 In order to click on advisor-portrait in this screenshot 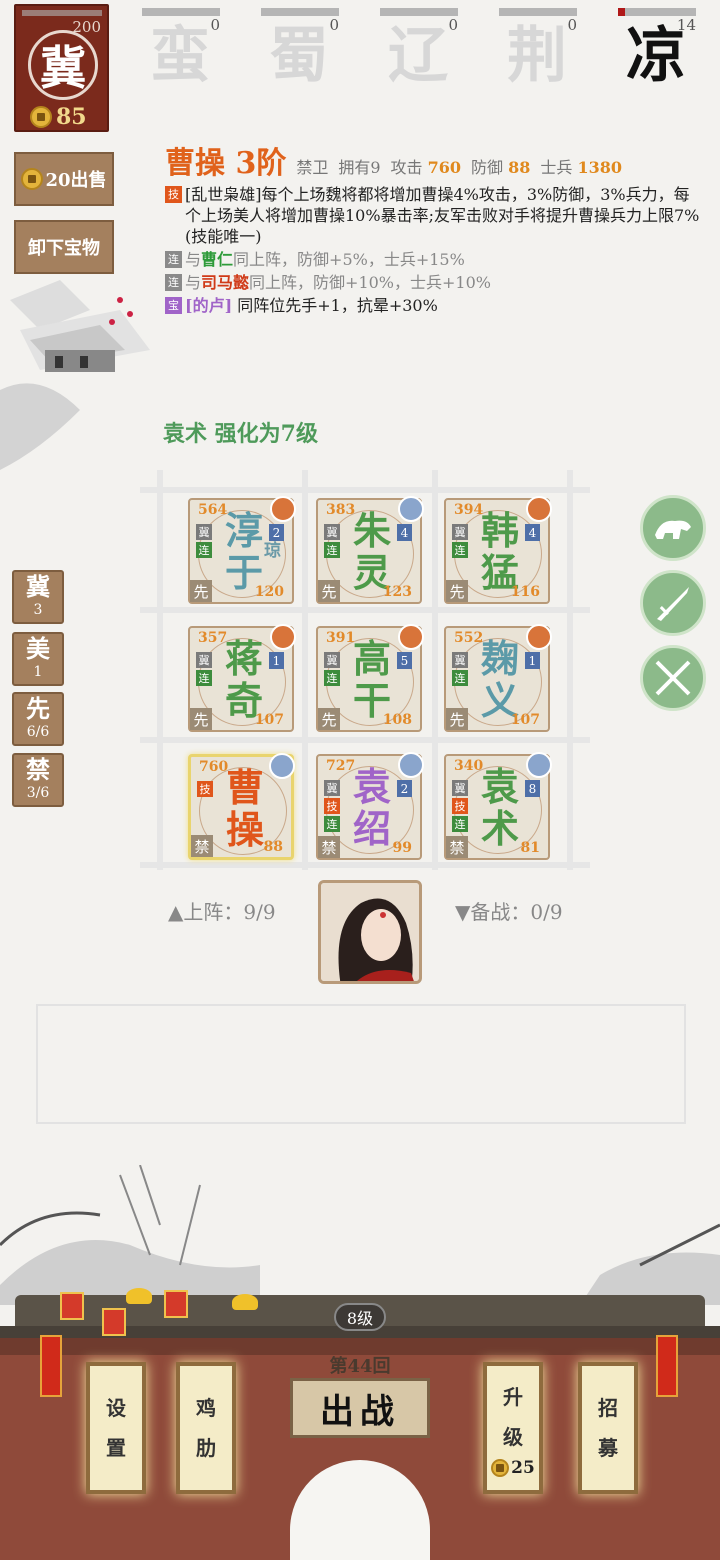, I will do `click(370, 932)`.